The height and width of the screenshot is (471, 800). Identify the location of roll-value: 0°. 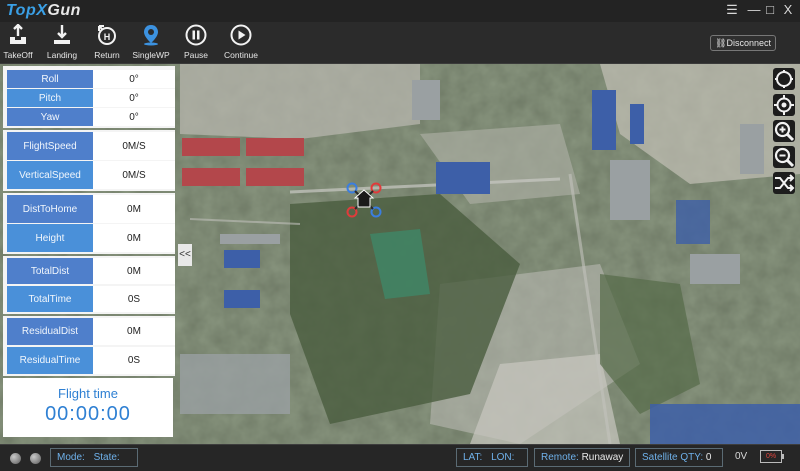
(134, 79).